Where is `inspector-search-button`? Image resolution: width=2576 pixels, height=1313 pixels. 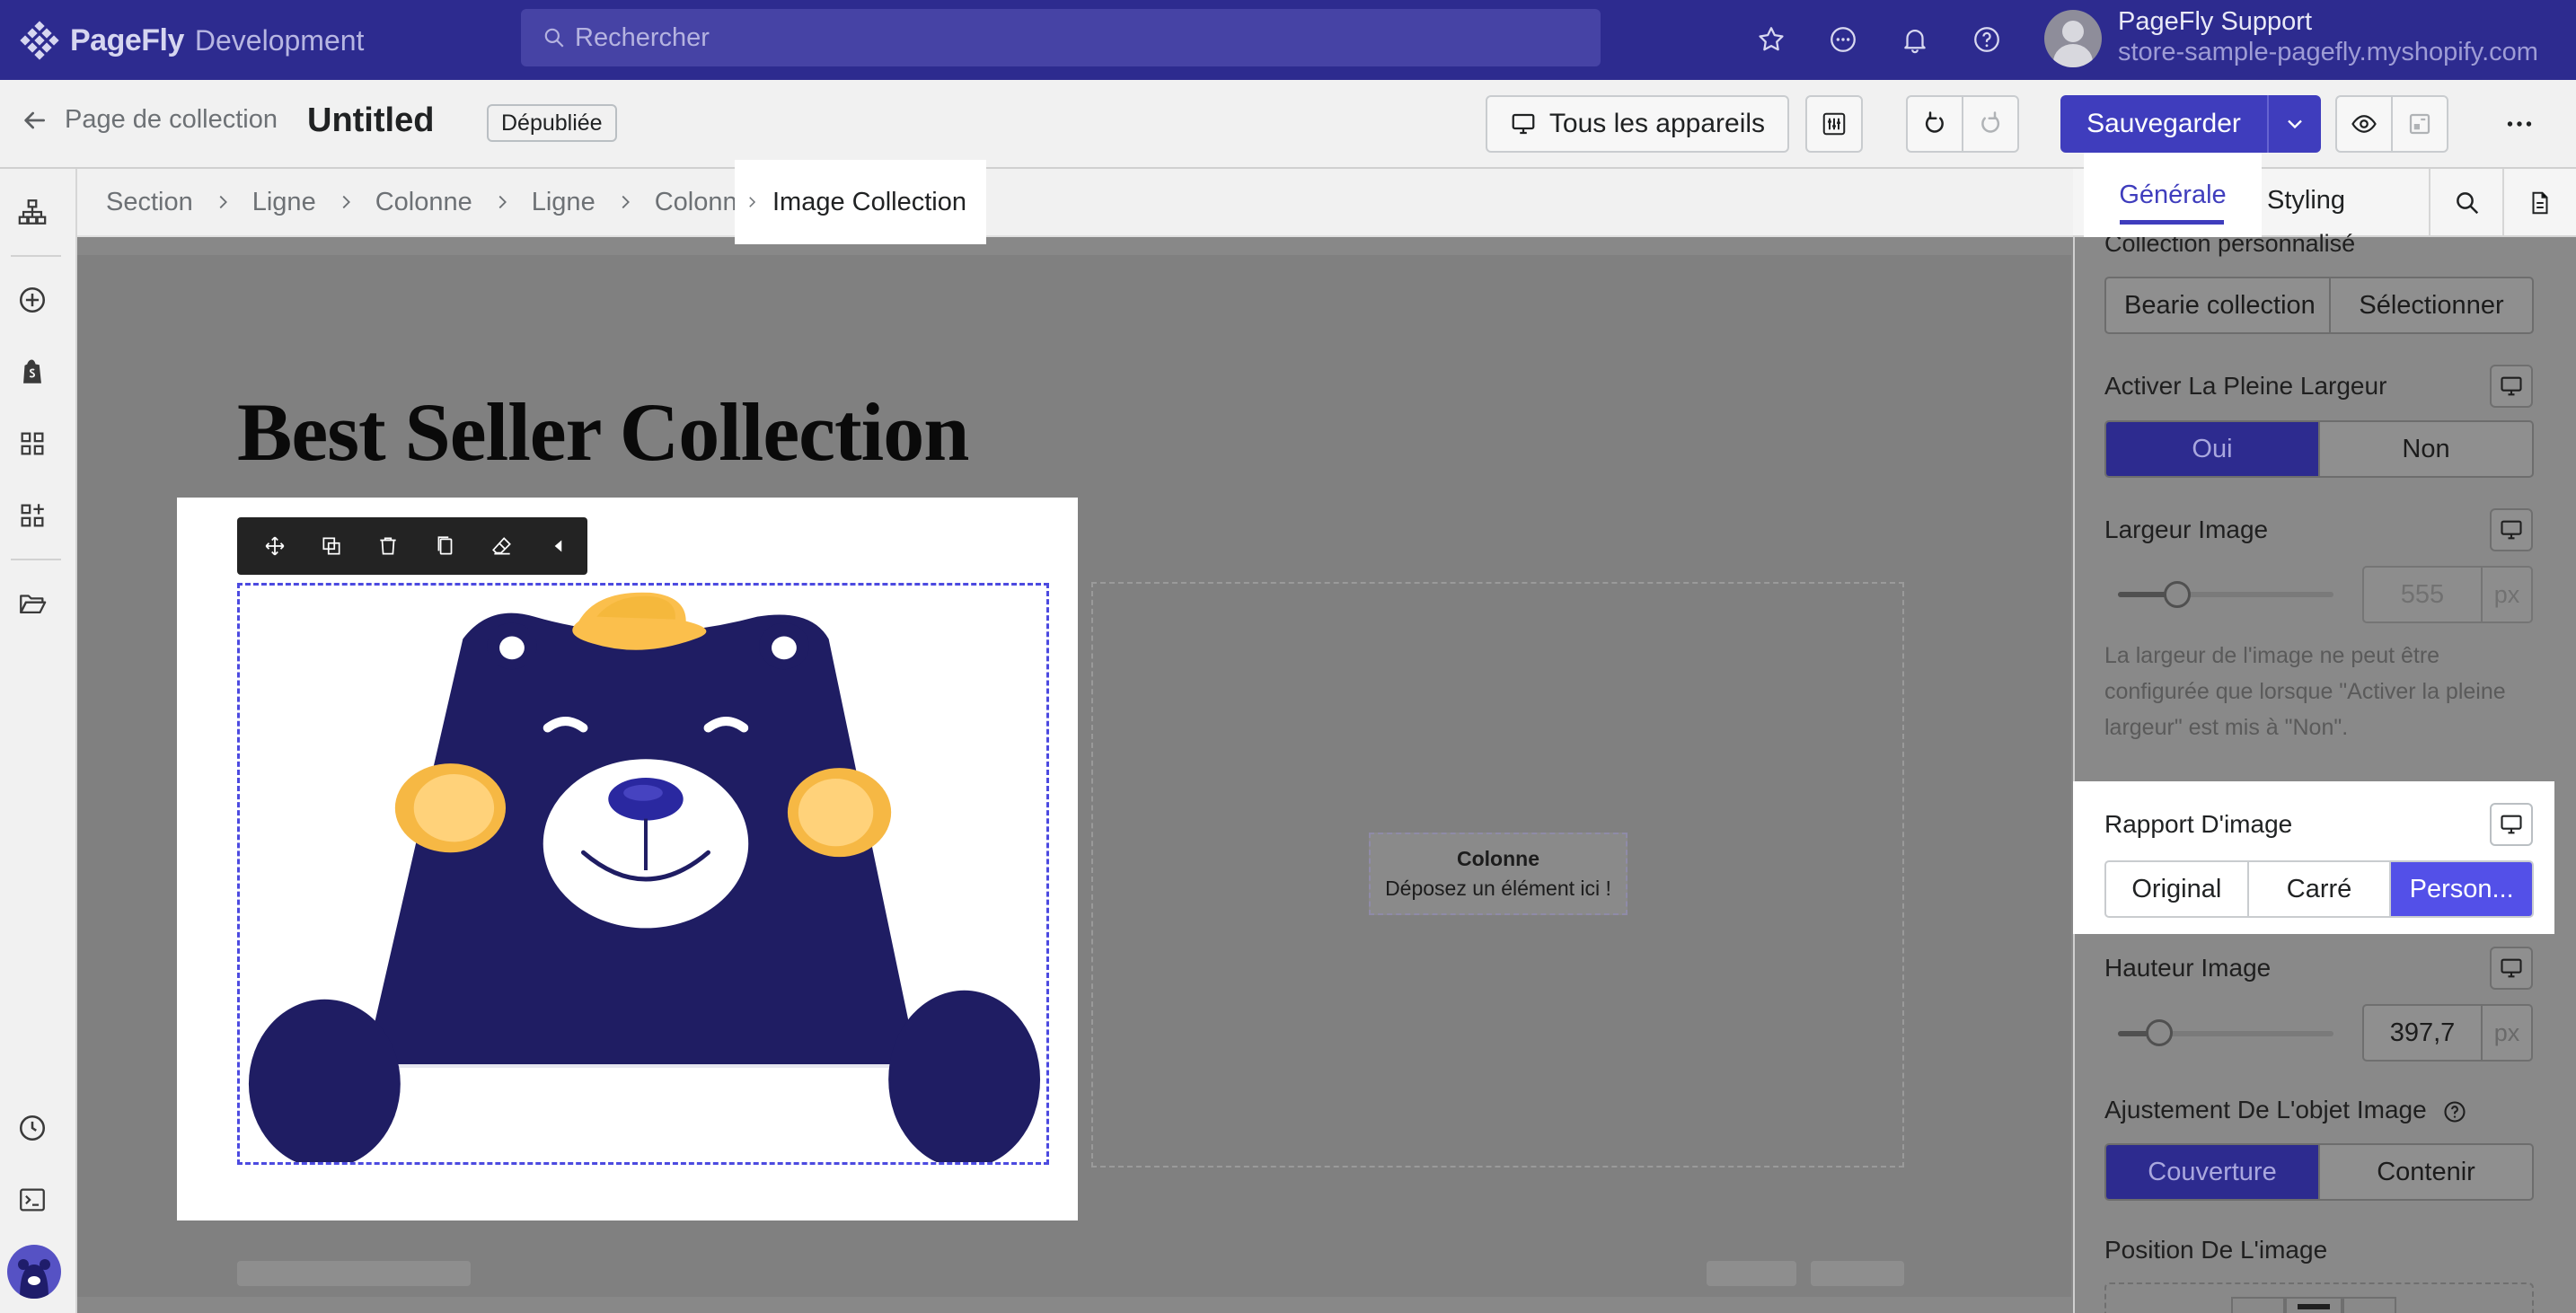 inspector-search-button is located at coordinates (2467, 203).